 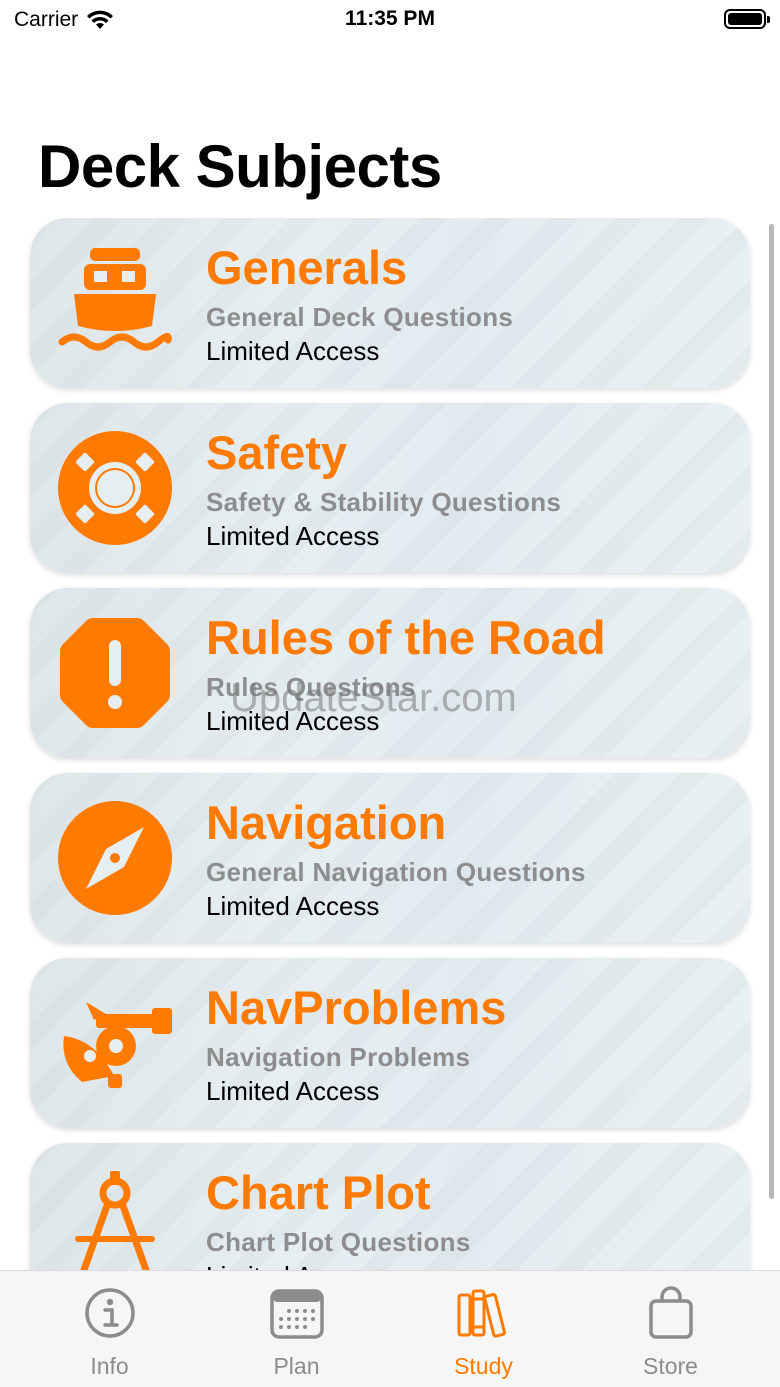 I want to click on subject-title: Rules of the Road, so click(x=406, y=637).